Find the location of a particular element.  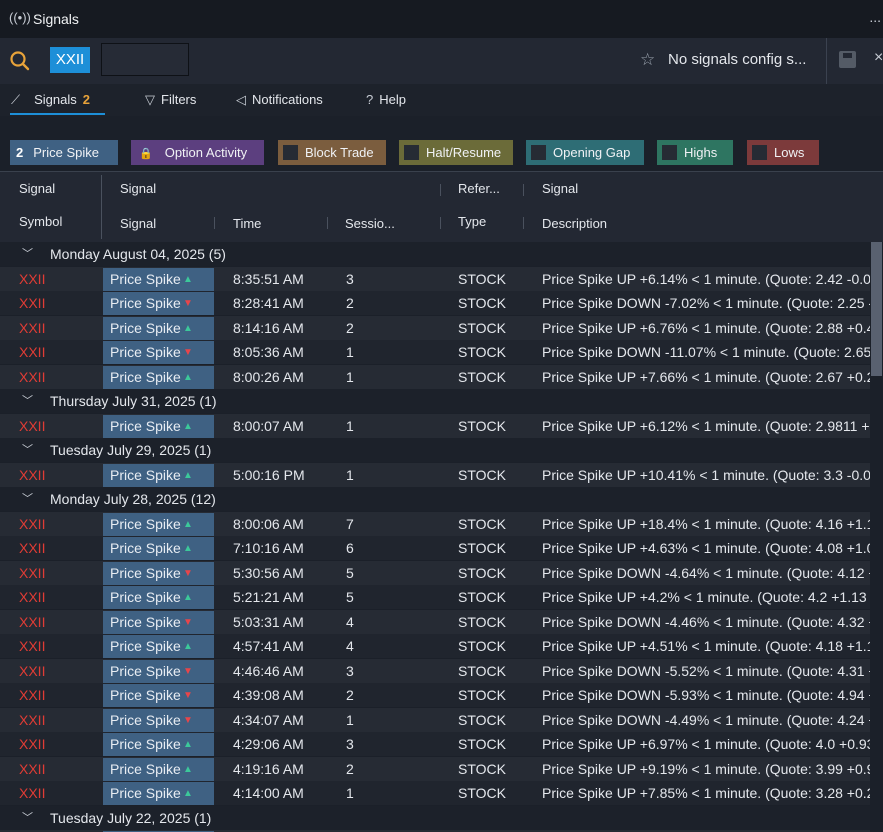

search-icon is located at coordinates (20, 61).